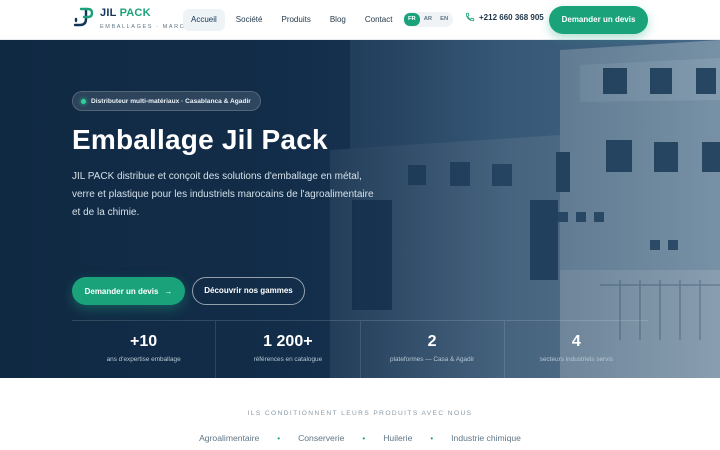 The height and width of the screenshot is (450, 720). What do you see at coordinates (486, 438) in the screenshot?
I see `sector-item: Industrie chimique` at bounding box center [486, 438].